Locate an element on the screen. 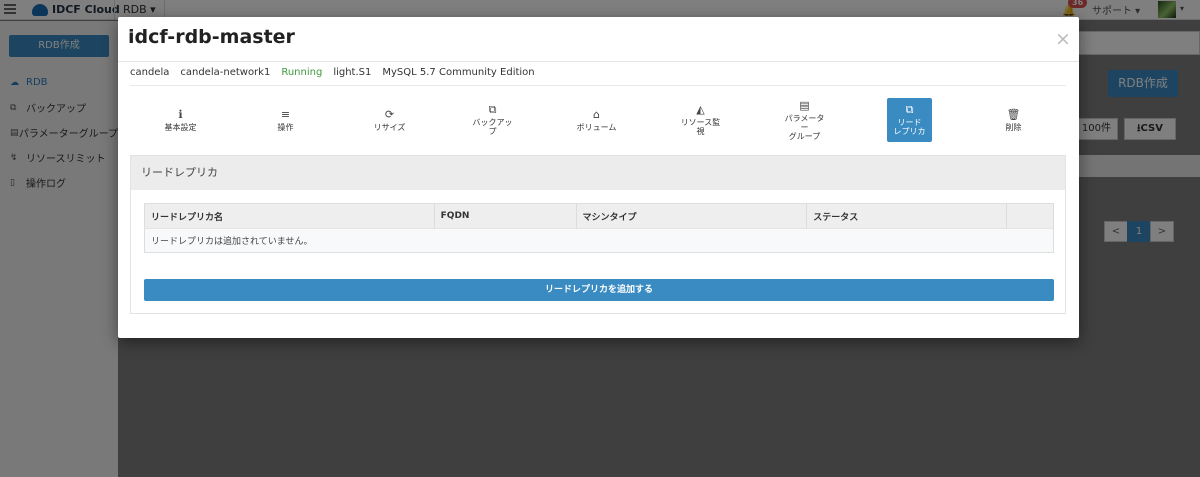 This screenshot has width=1200, height=477. tab-backup: ⧉ バックアッ プ is located at coordinates (492, 120).